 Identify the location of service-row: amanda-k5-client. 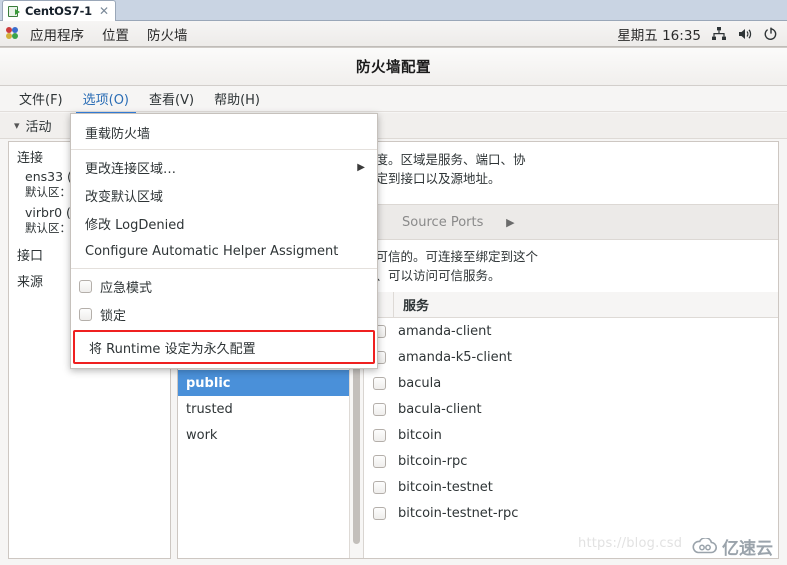
(571, 357).